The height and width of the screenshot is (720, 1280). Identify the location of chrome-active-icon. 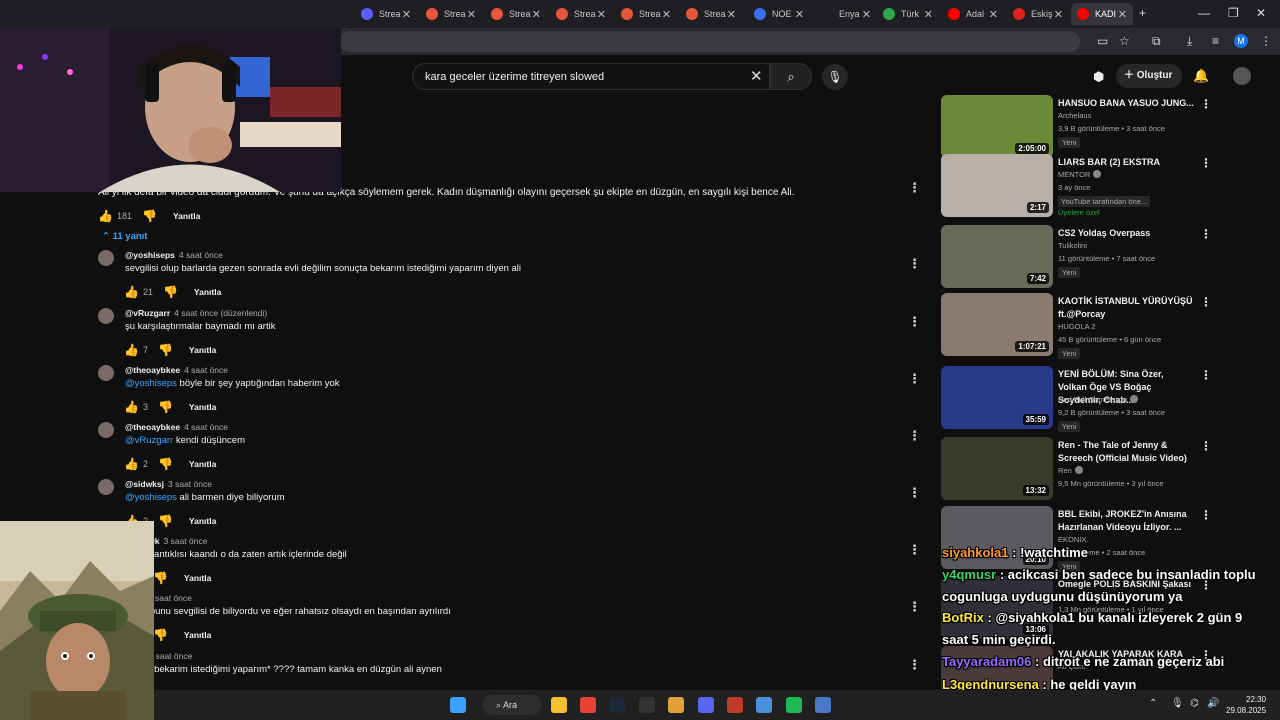
(764, 705).